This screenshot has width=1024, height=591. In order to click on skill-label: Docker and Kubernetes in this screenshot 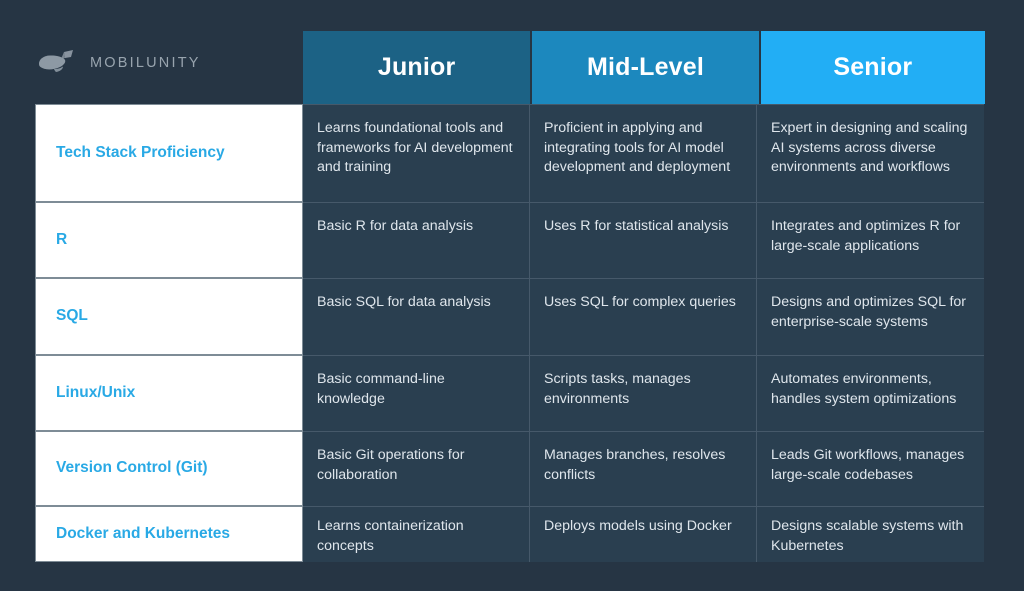, I will do `click(169, 534)`.